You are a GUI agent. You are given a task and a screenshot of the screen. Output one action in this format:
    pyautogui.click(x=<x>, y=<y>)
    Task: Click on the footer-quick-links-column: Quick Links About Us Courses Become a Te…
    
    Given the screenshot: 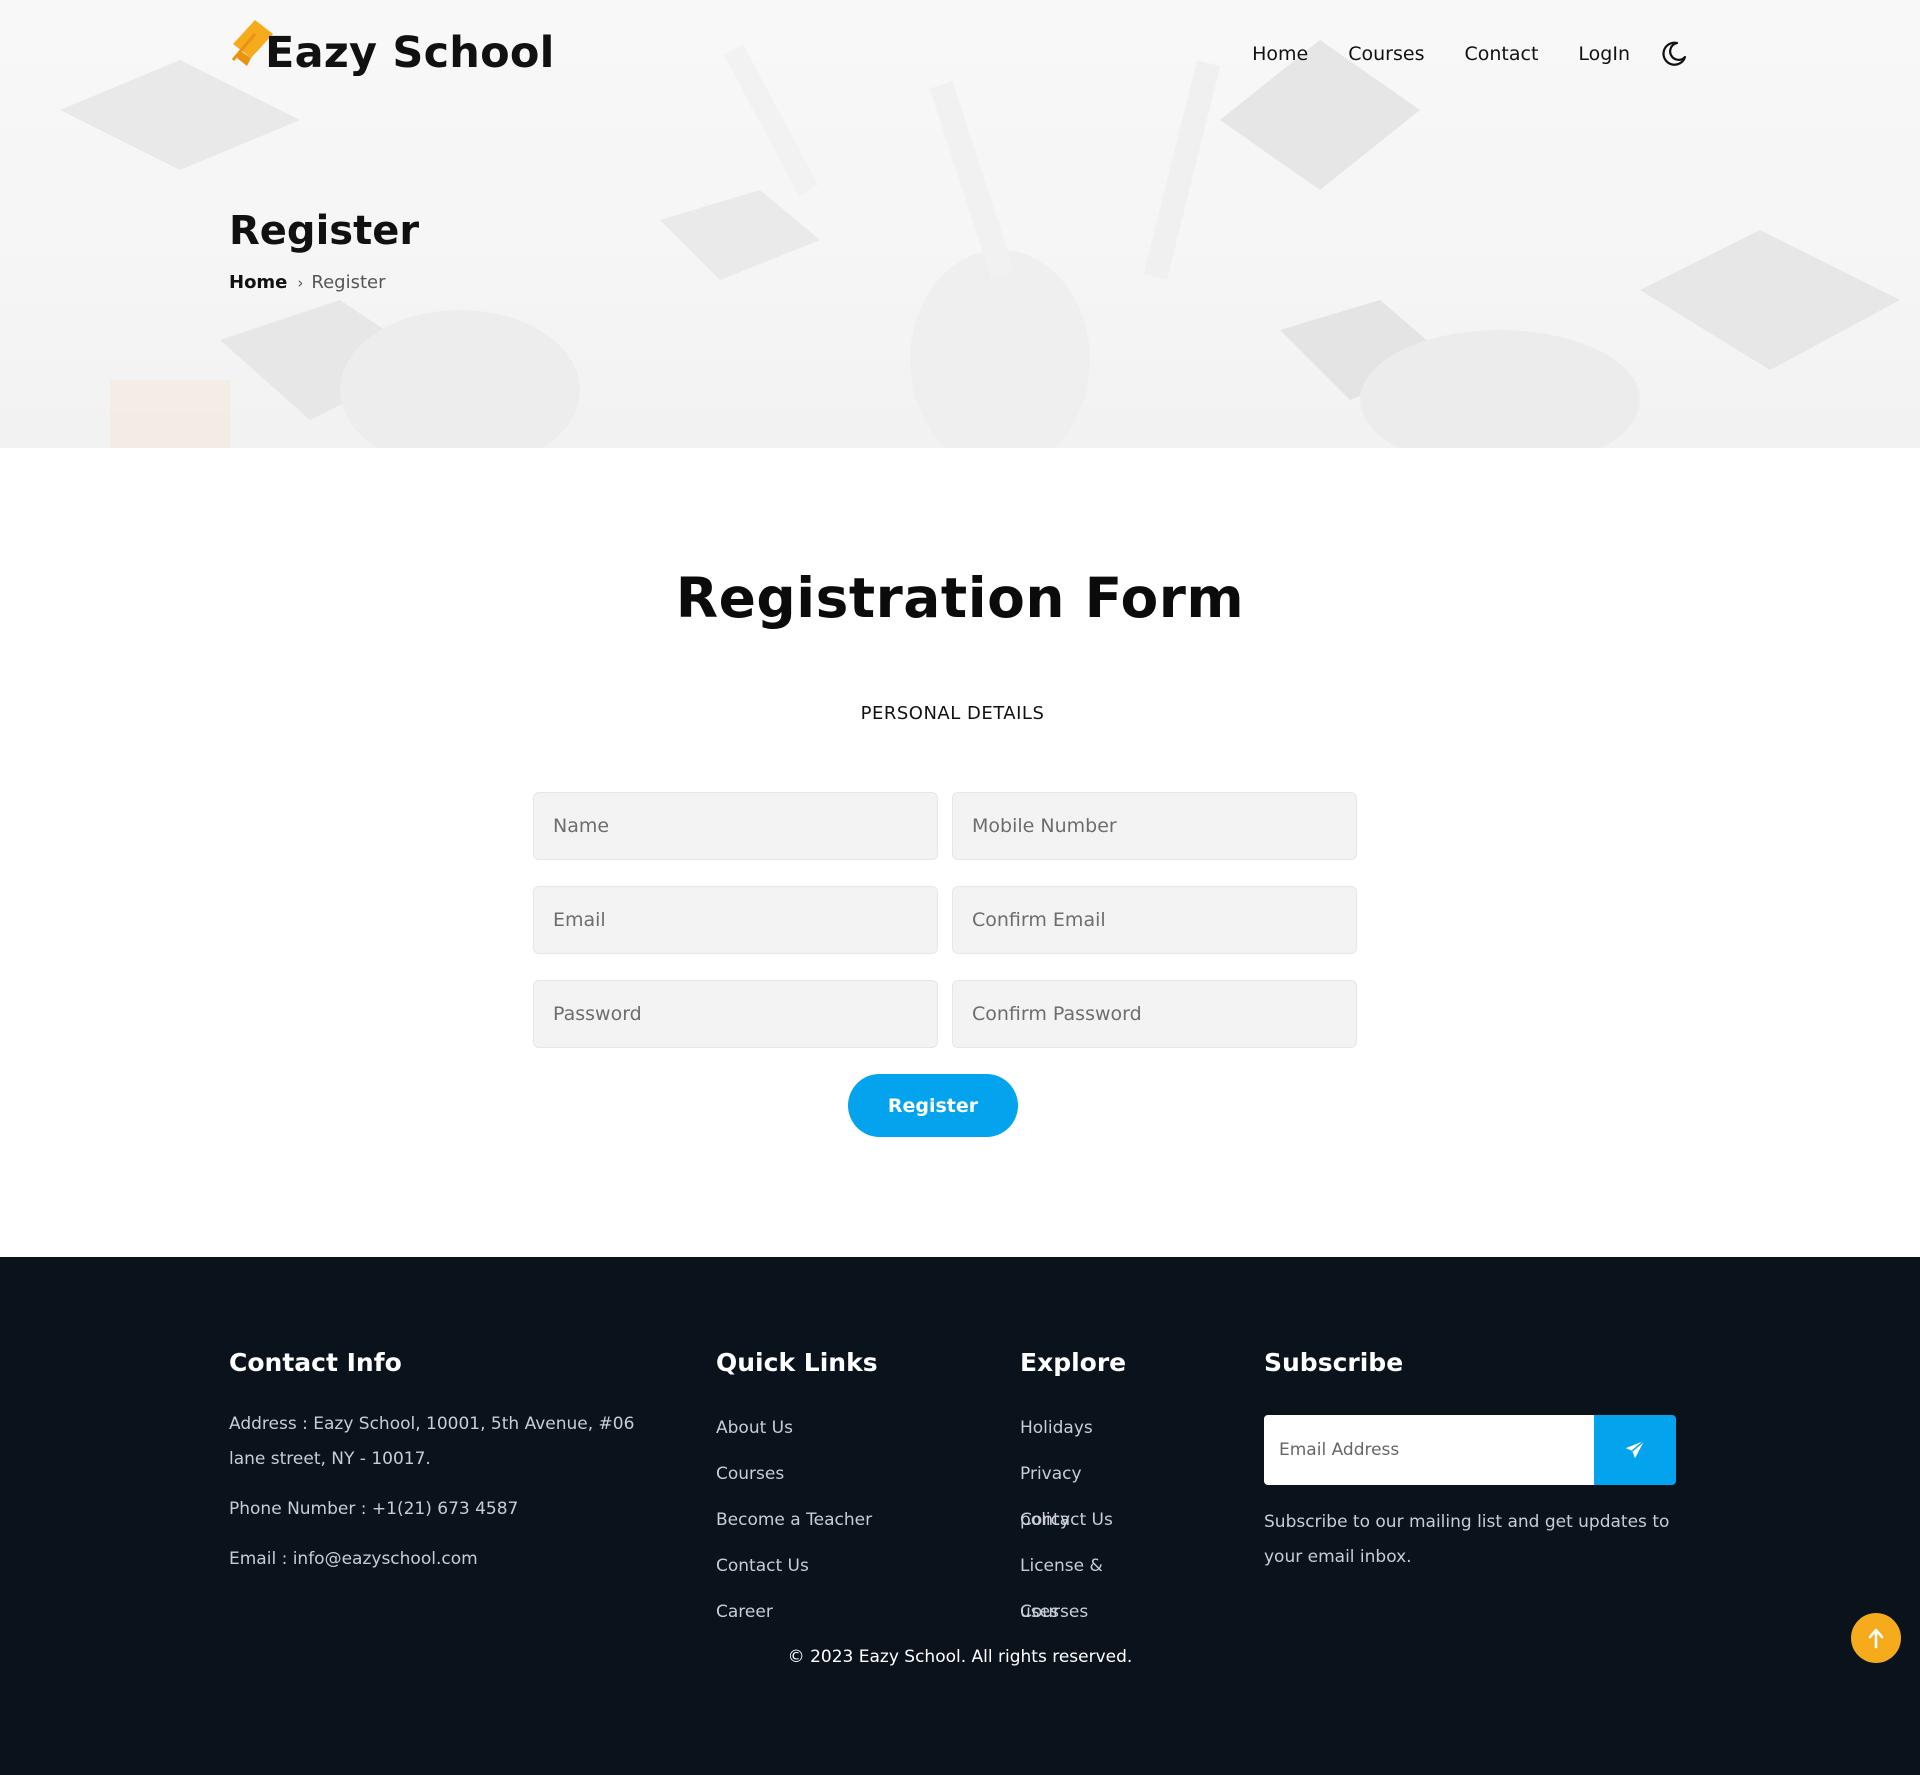 What is the action you would take?
    pyautogui.click(x=797, y=1485)
    